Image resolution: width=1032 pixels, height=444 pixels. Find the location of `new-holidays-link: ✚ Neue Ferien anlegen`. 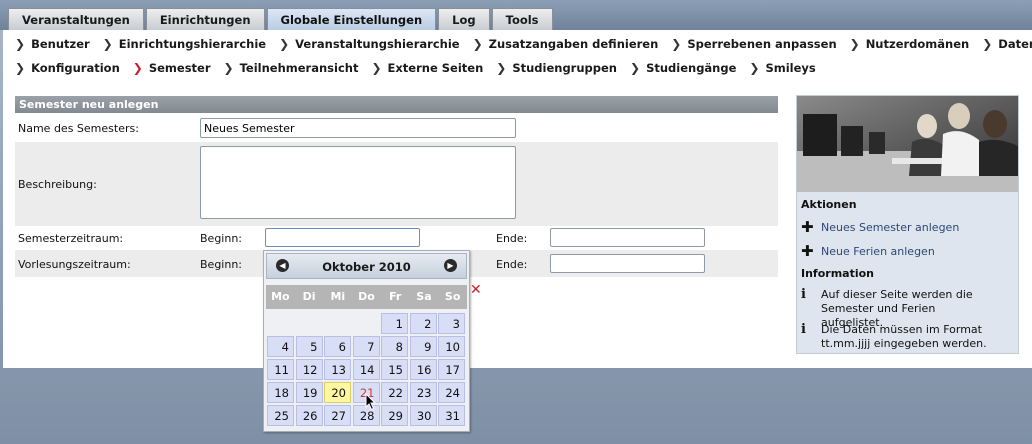

new-holidays-link: ✚ Neue Ferien anlegen is located at coordinates (868, 251).